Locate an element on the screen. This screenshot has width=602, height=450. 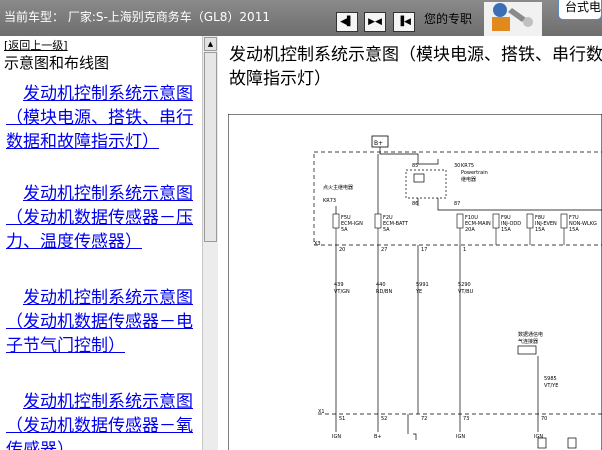
sidebar-link-module-power: 发动机控制系统示意图（模块电源、搭铁、串行数据和故障指示灯） is located at coordinates (103, 118).